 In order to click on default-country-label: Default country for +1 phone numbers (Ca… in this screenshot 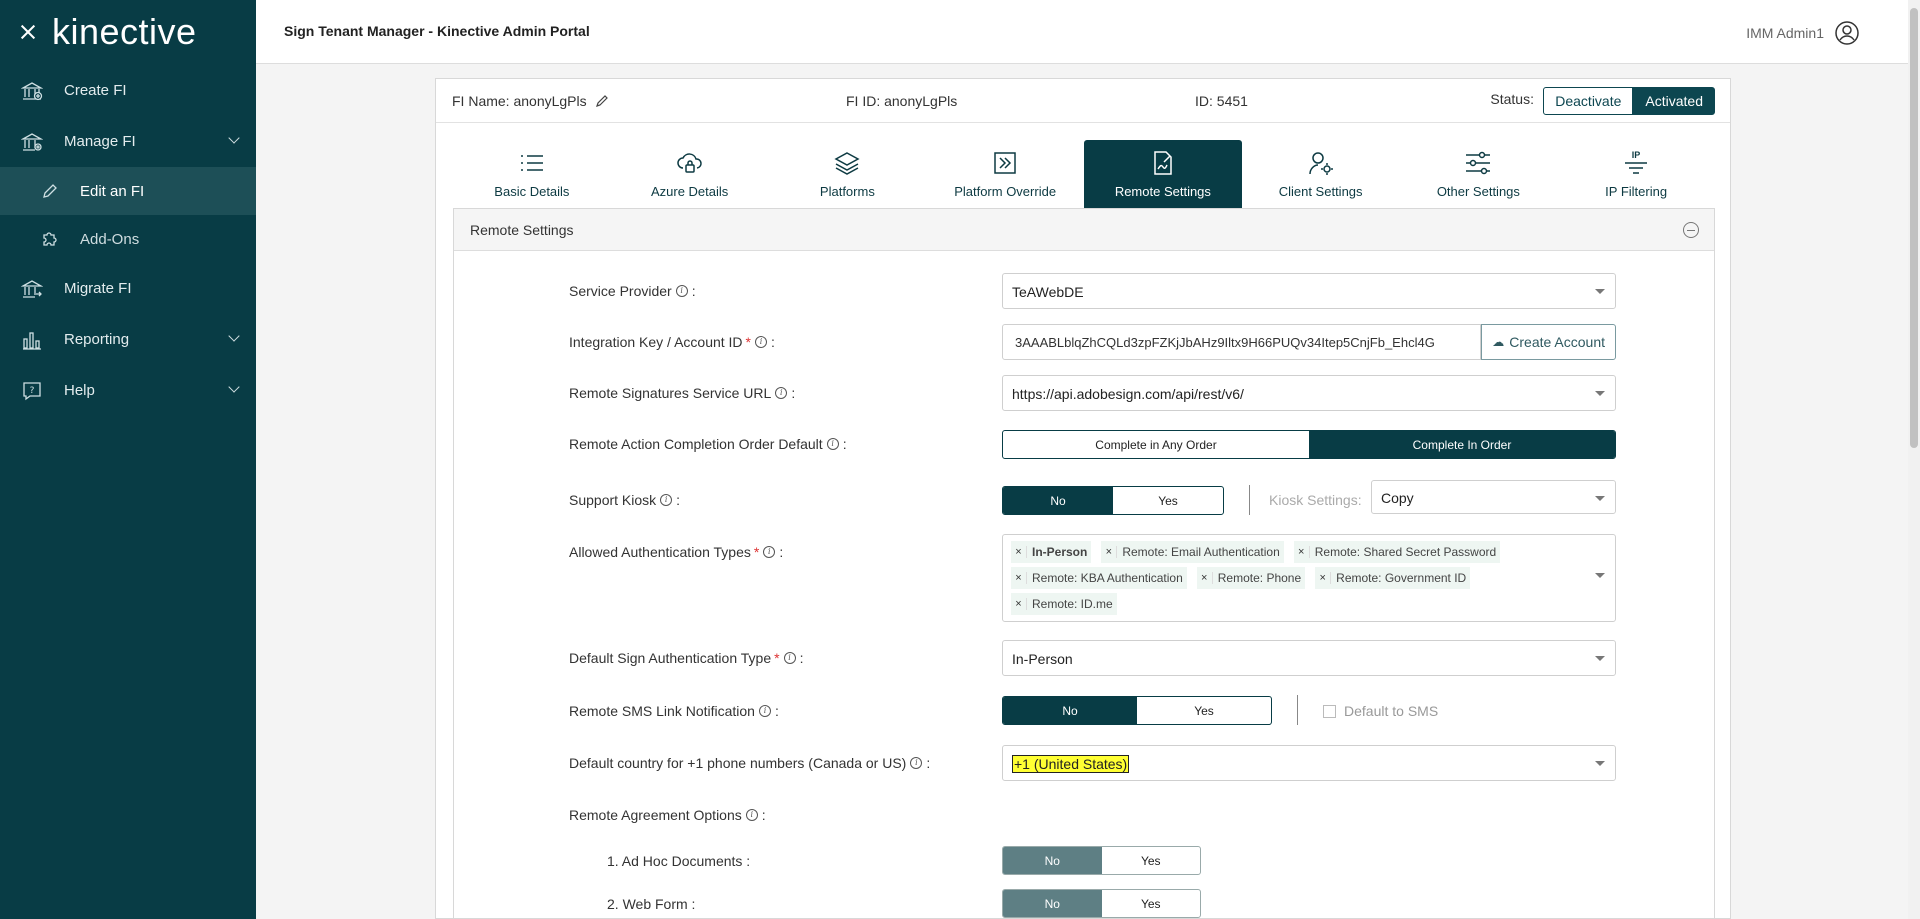, I will do `click(750, 763)`.